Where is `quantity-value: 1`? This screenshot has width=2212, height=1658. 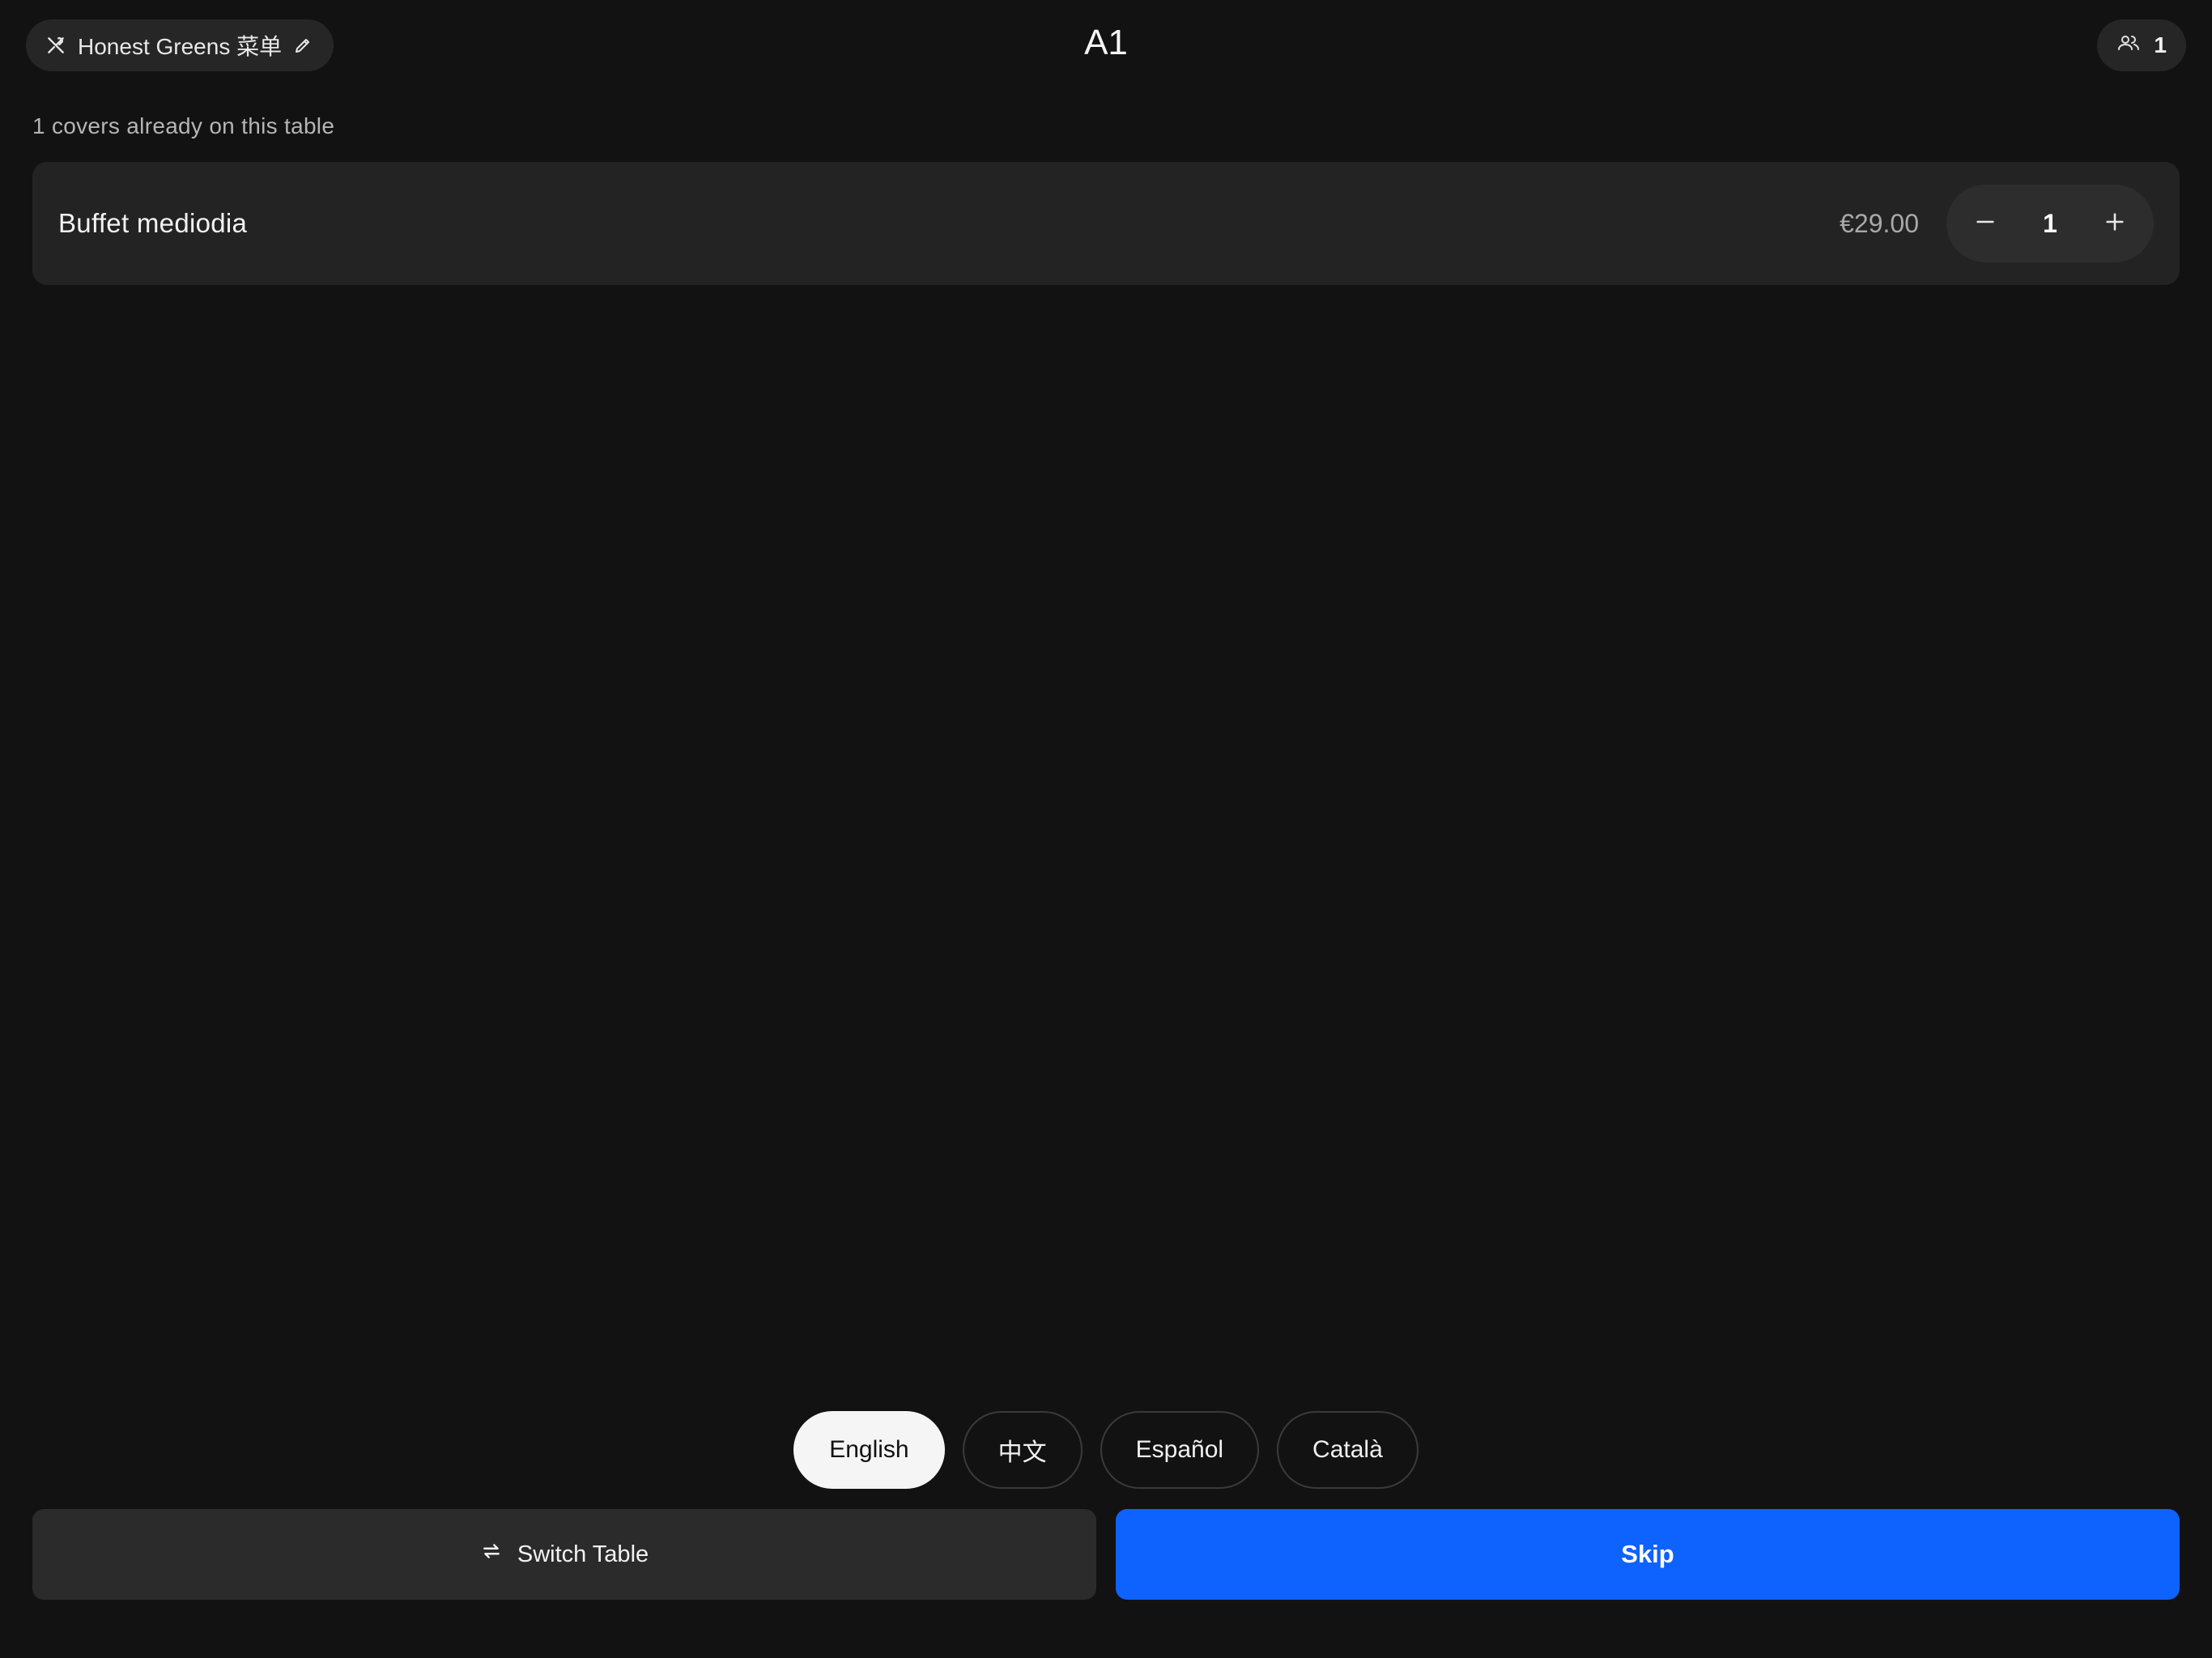 quantity-value: 1 is located at coordinates (2050, 223).